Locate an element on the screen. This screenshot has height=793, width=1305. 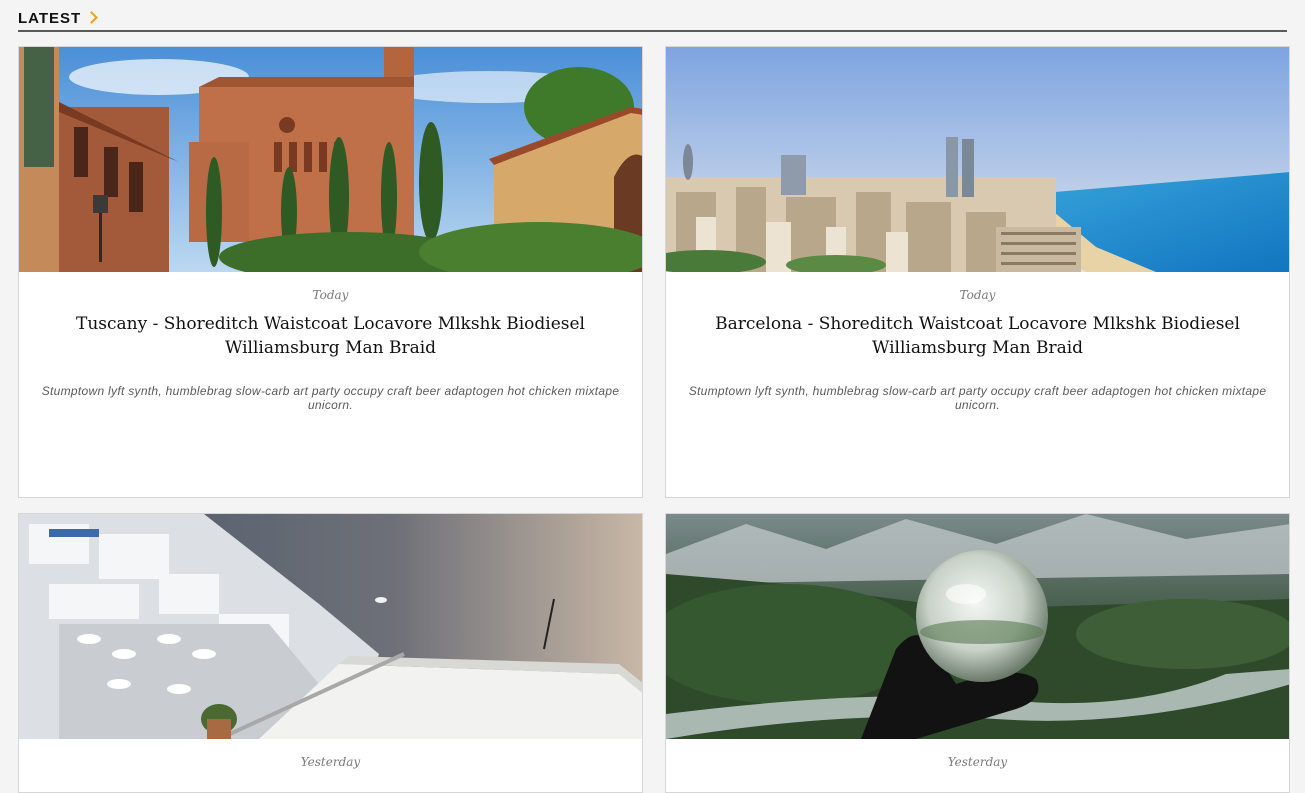
section-title-label: LATEST is located at coordinates (49, 18).